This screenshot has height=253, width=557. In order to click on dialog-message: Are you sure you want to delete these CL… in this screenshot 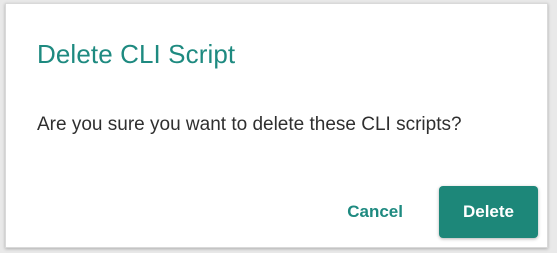, I will do `click(249, 124)`.